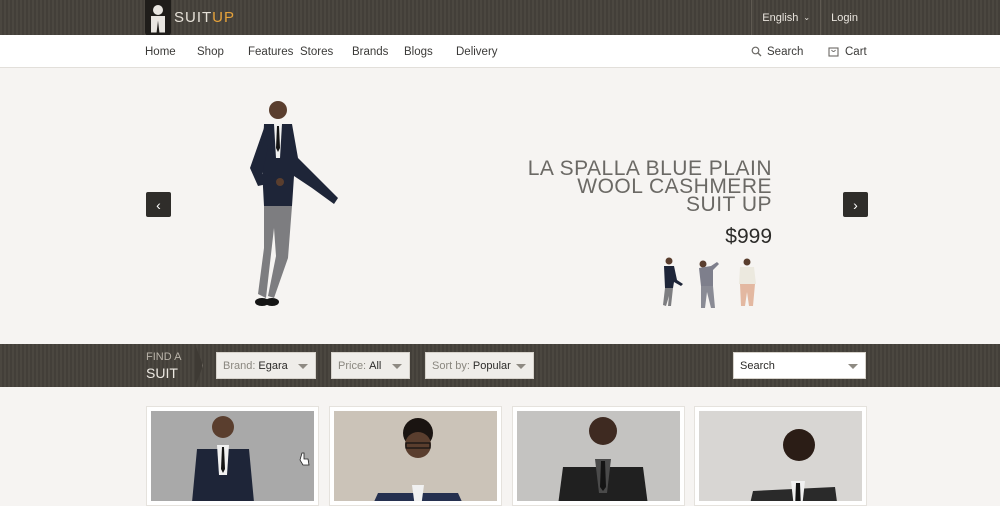 The height and width of the screenshot is (506, 1000). What do you see at coordinates (780, 17) in the screenshot?
I see `language-label: English` at bounding box center [780, 17].